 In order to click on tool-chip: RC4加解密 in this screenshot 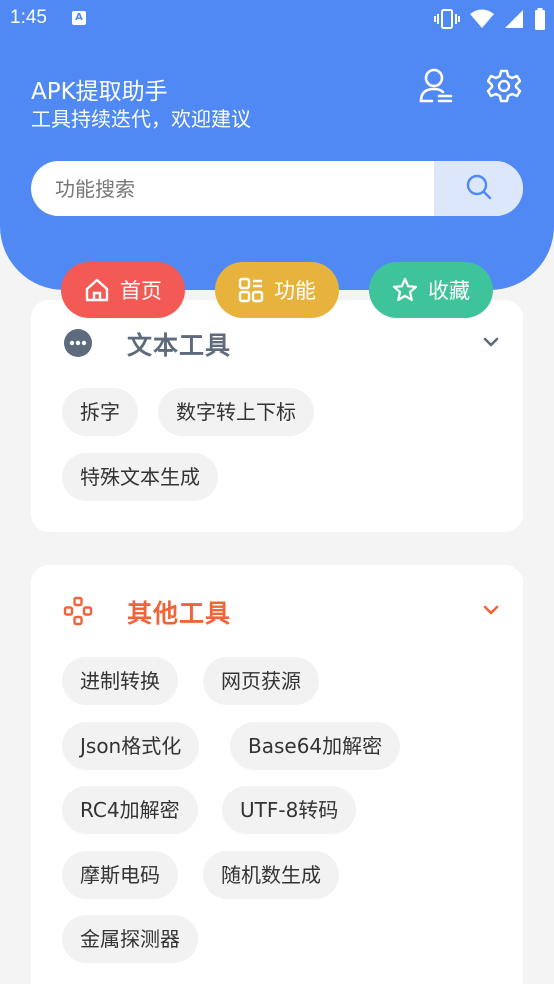, I will do `click(130, 810)`.